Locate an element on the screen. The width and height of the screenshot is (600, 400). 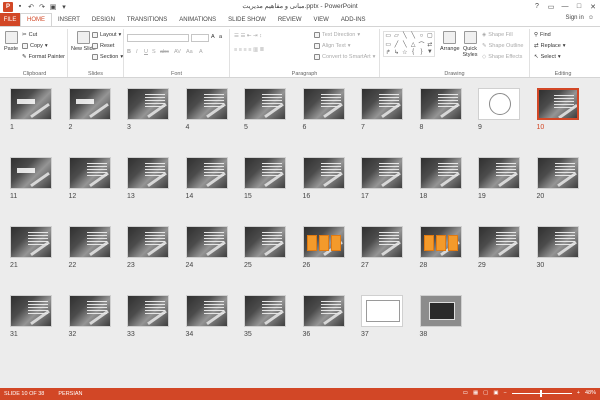
bold-button: B is located at coordinates (129, 52).